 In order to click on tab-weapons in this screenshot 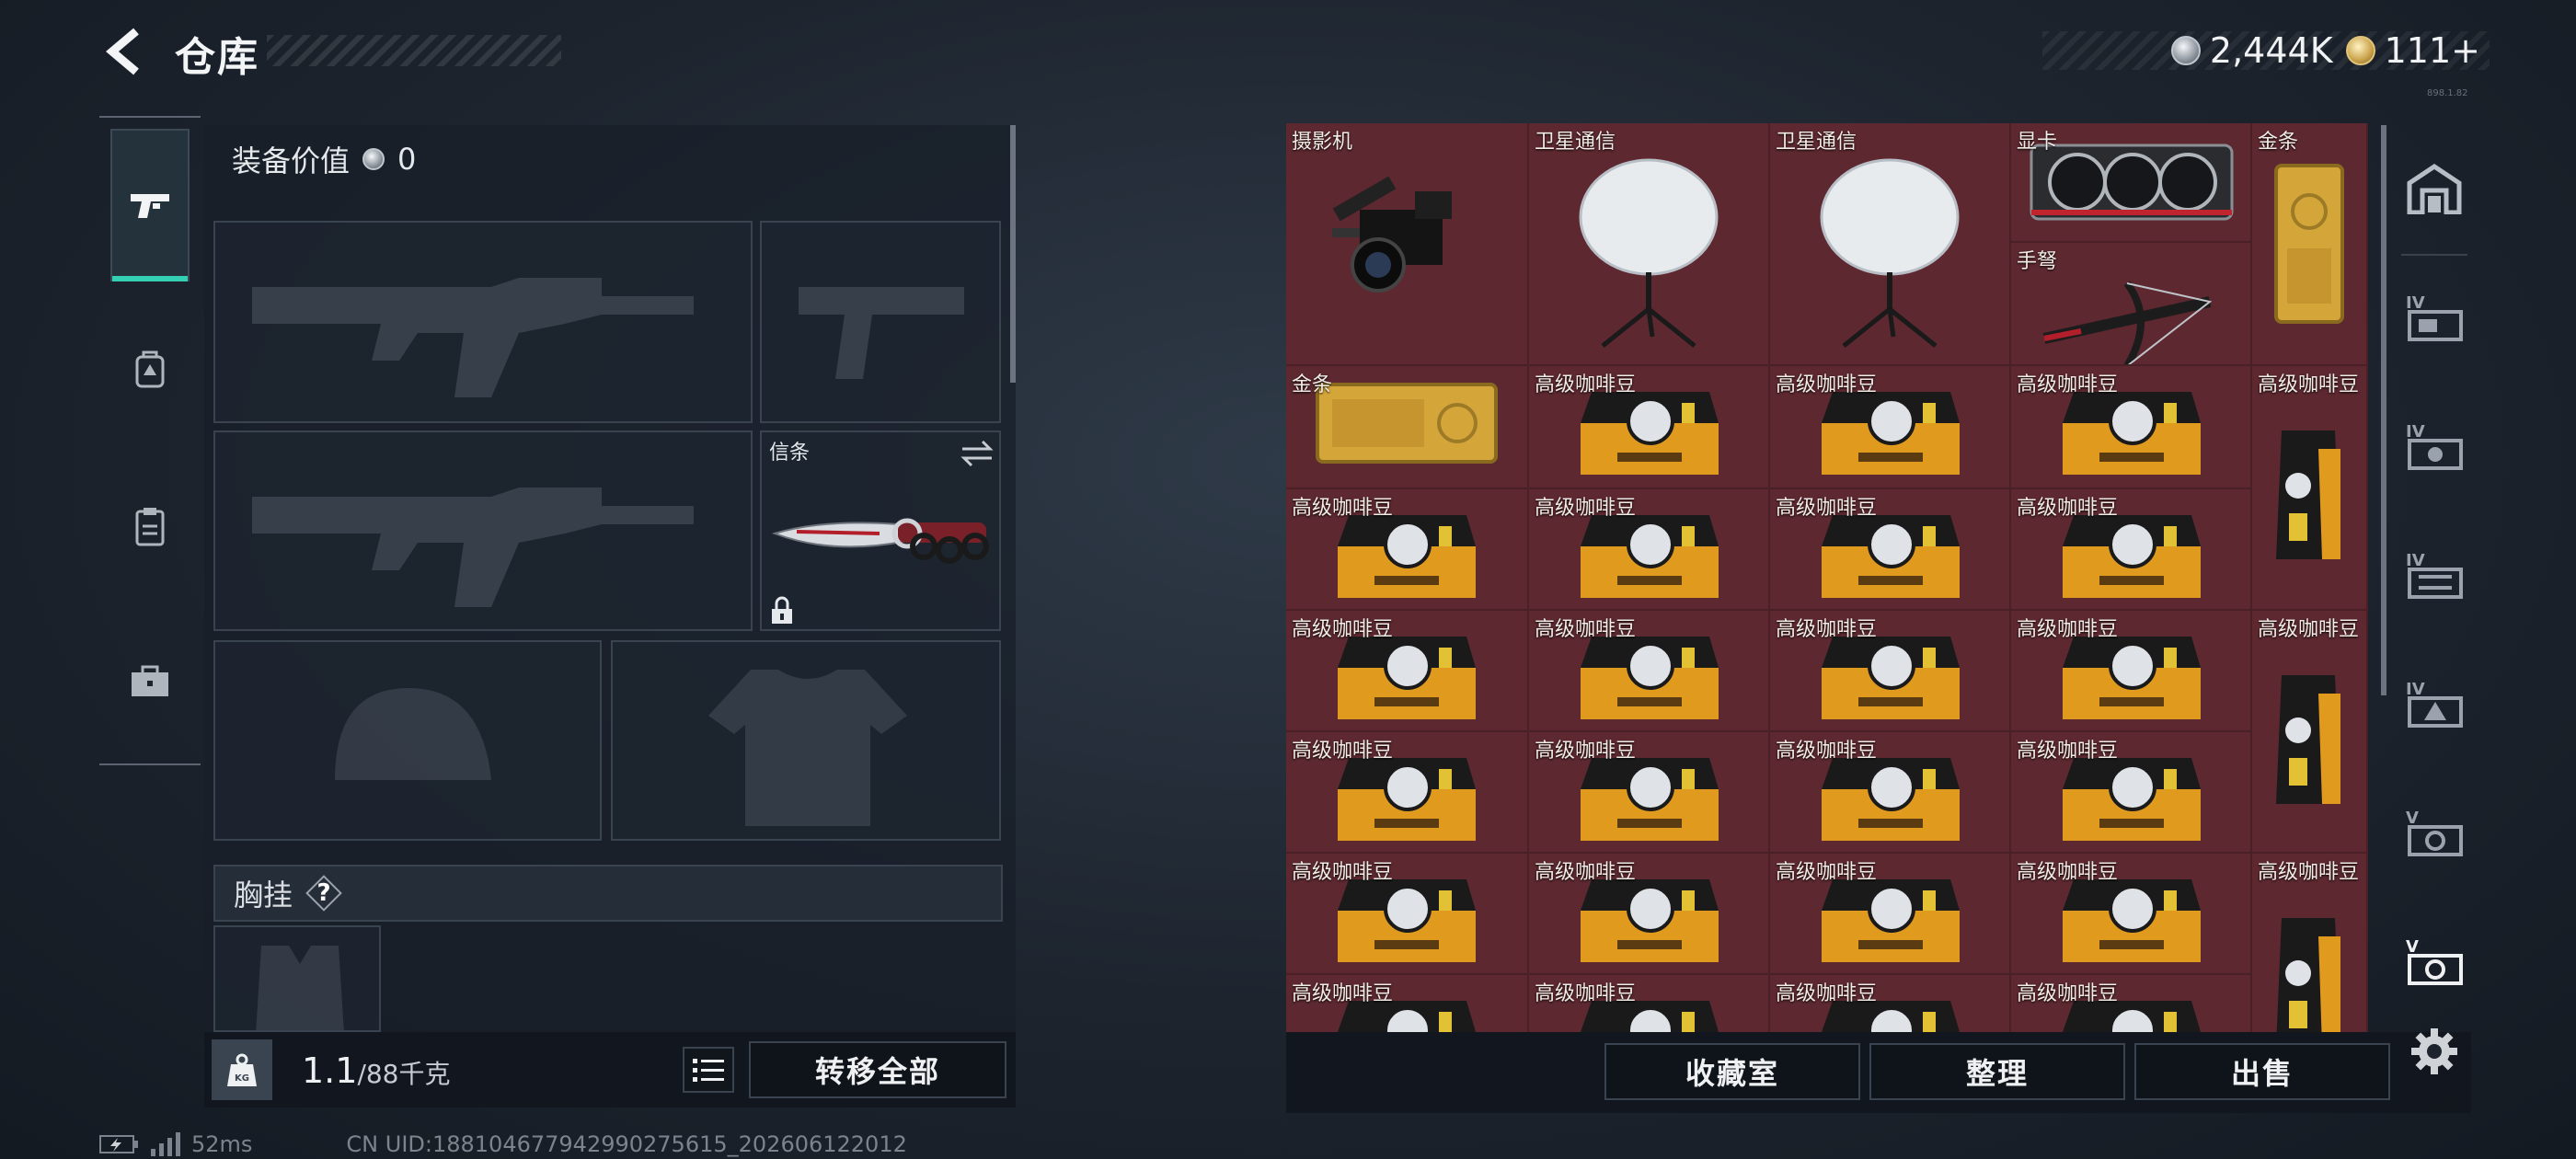, I will do `click(150, 205)`.